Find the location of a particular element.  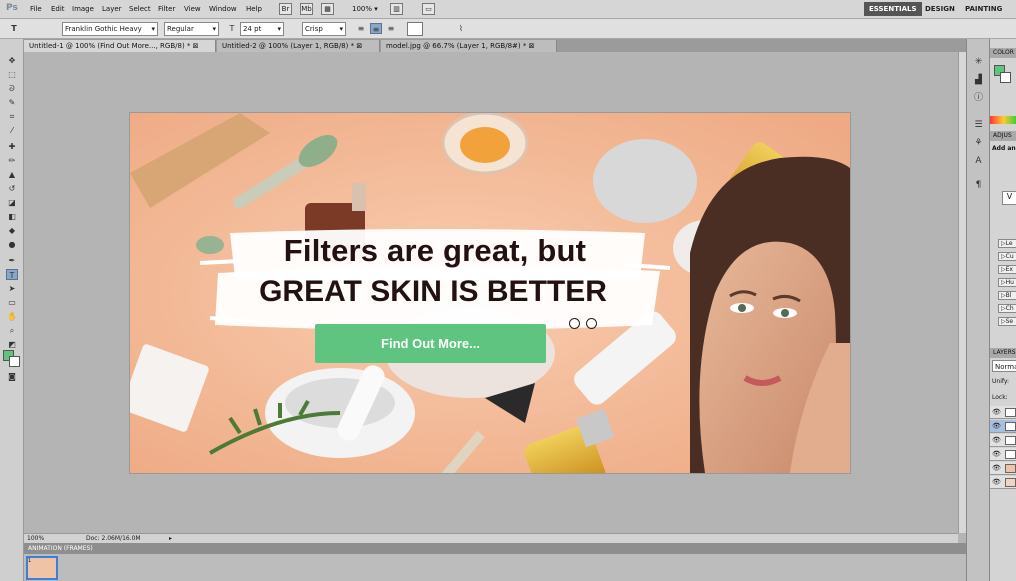

tab-model: model.jpg @ 66.7% (Layer 1, RGB/8#) * ⊠ is located at coordinates (469, 46).